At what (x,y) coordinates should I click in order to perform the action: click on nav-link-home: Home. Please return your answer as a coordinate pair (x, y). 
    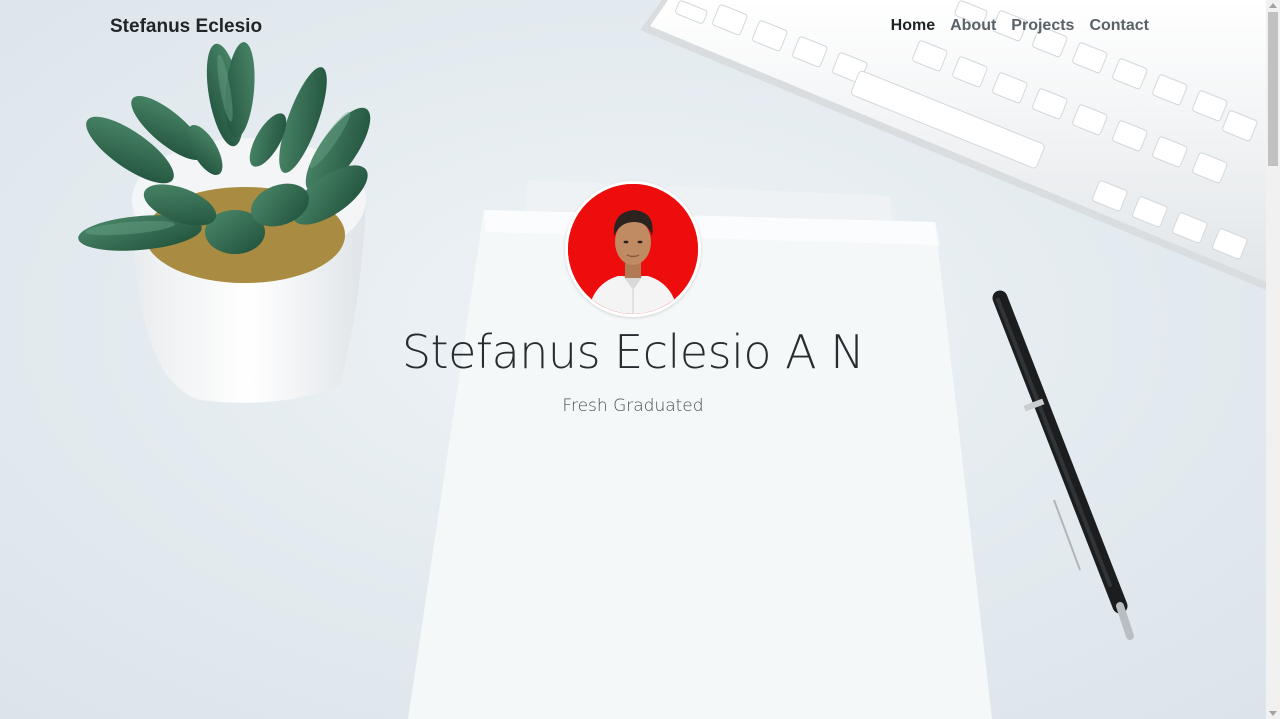
    Looking at the image, I should click on (913, 25).